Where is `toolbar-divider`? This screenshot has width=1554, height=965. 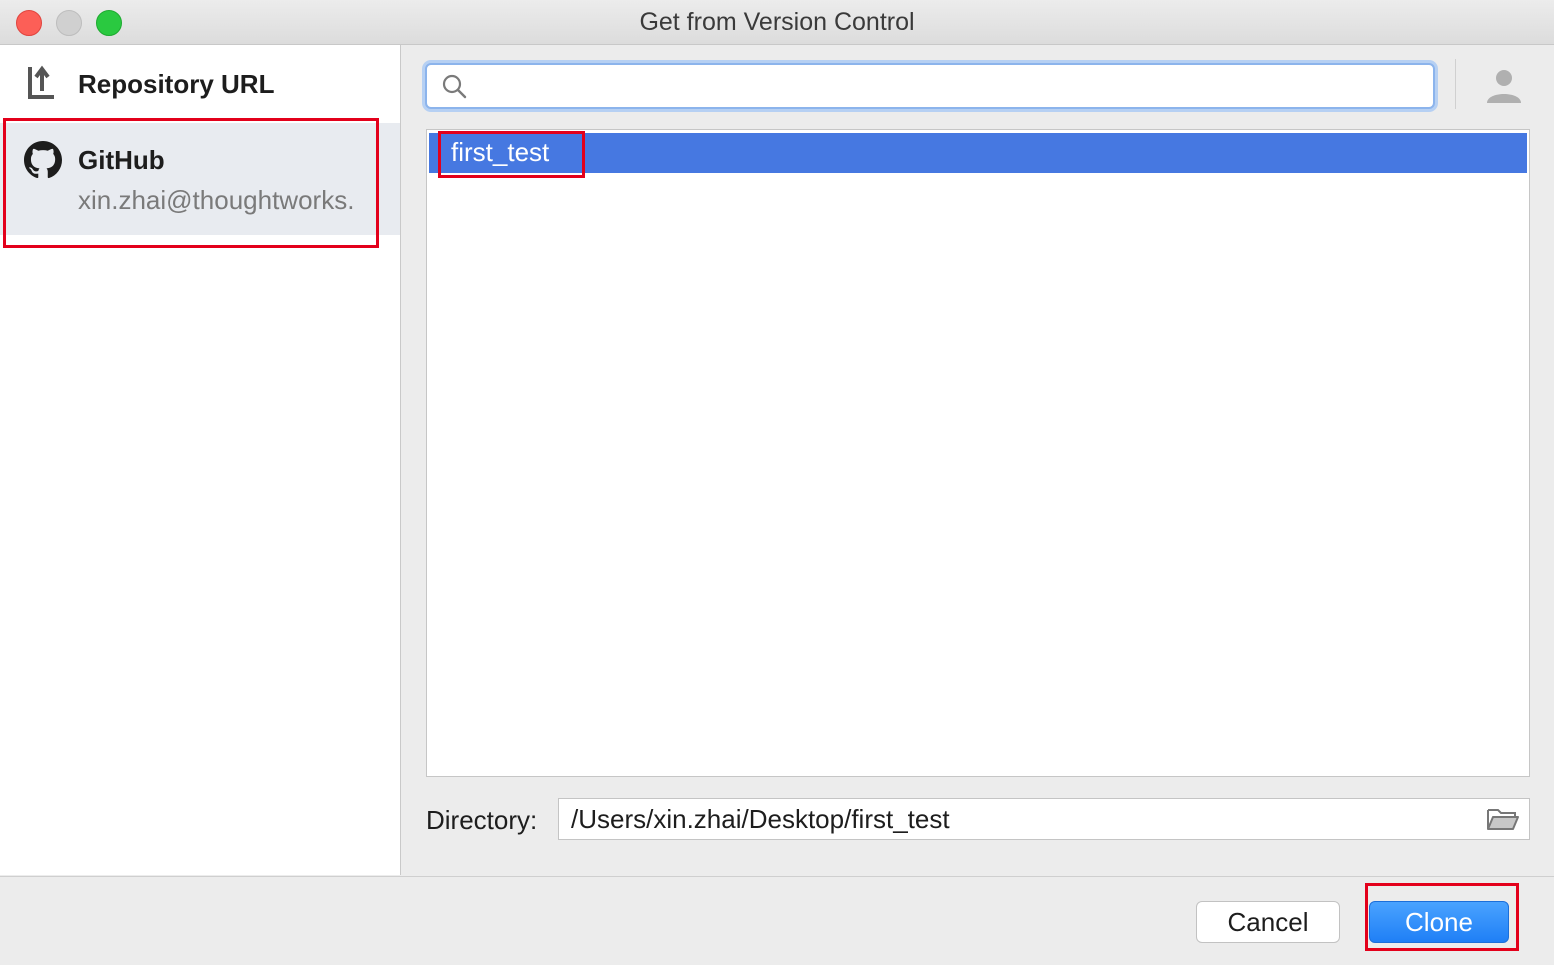 toolbar-divider is located at coordinates (1455, 84).